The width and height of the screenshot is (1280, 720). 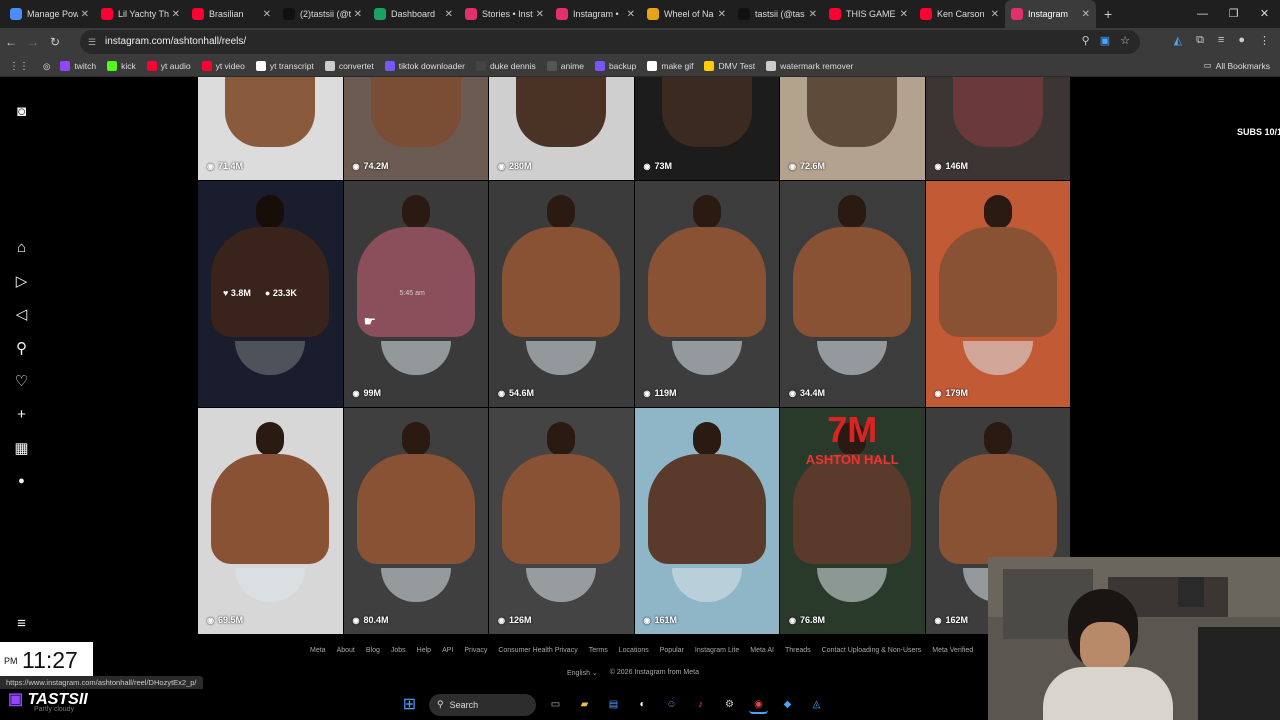 I want to click on reel-tile: ◉ 54.6M, so click(x=561, y=294).